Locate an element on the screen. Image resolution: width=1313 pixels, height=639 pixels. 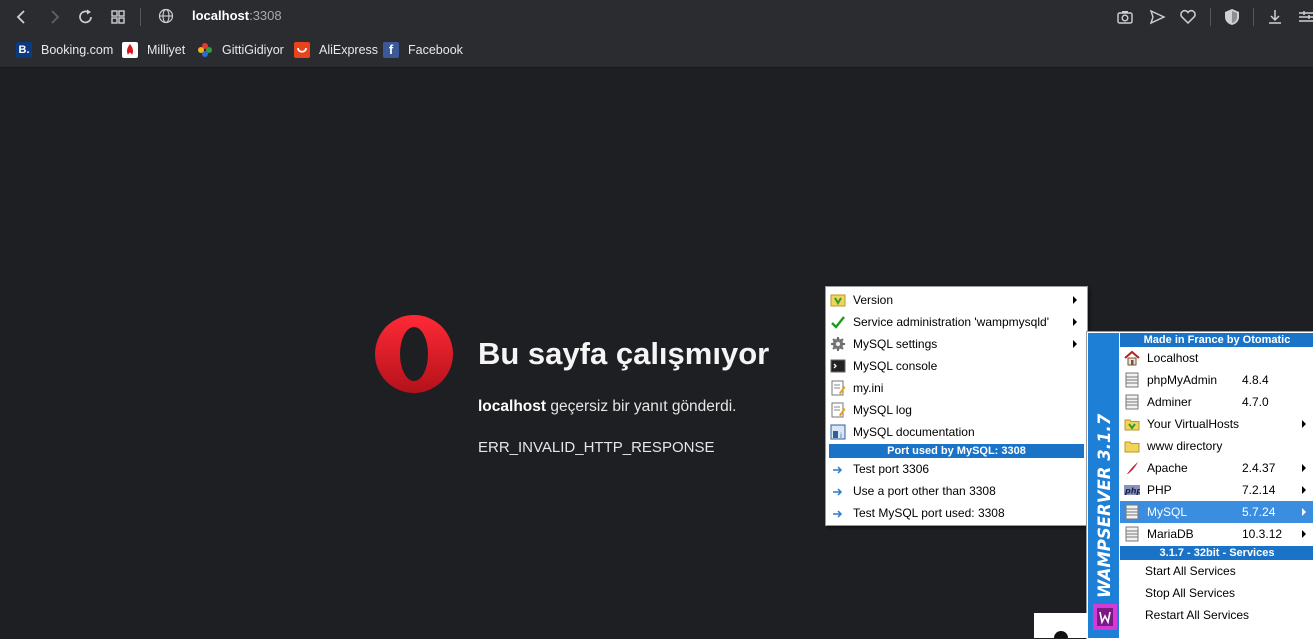
menu-item-test-port-3306: Test port 3306 is located at coordinates (955, 469).